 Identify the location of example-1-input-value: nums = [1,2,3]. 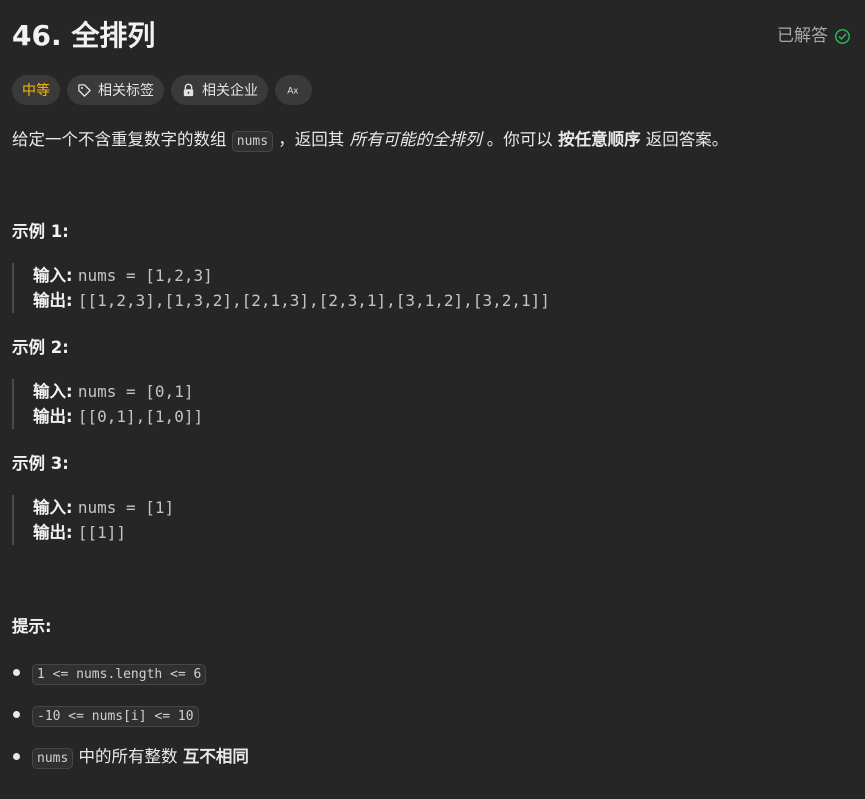
(145, 275).